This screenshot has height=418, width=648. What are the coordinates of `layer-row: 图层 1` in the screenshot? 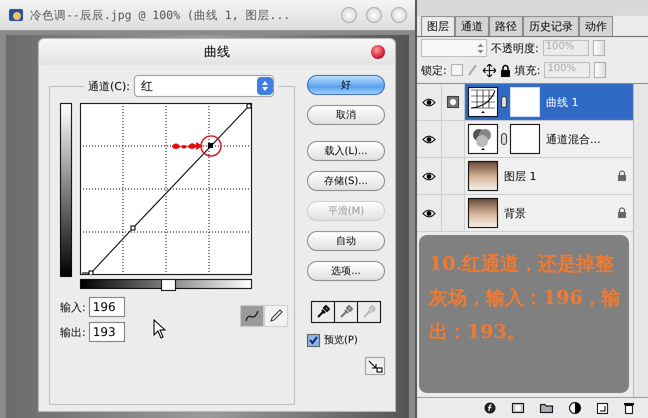 It's located at (525, 176).